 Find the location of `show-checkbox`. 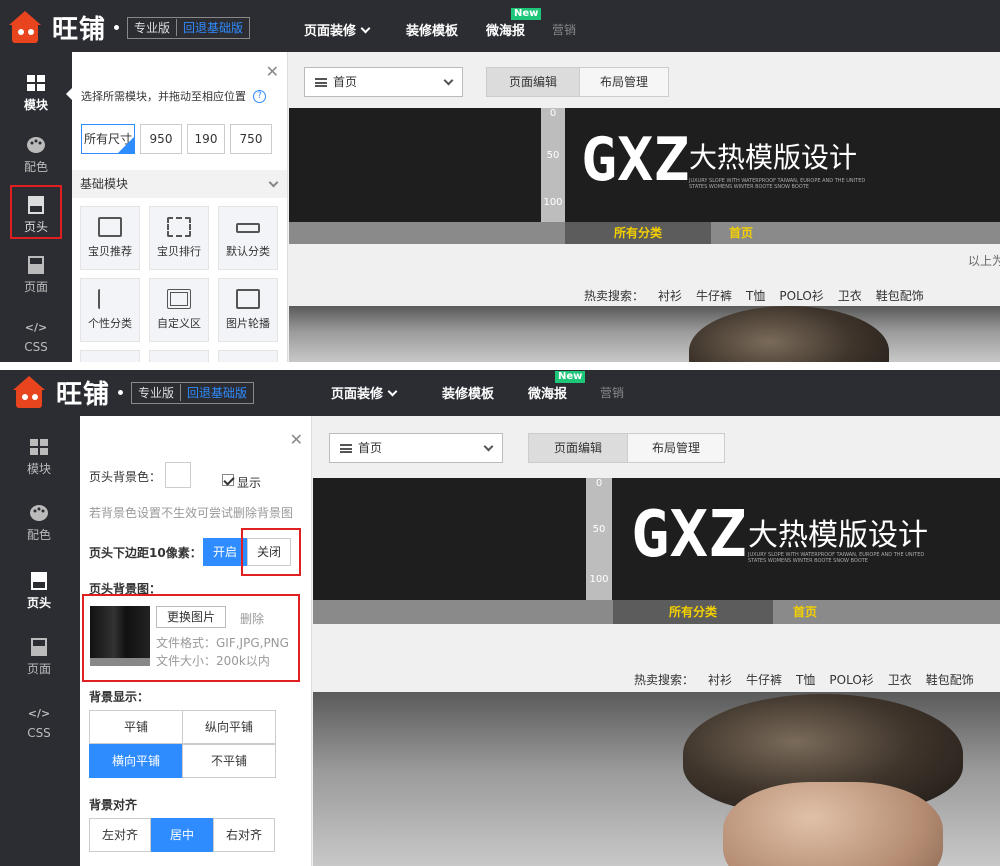

show-checkbox is located at coordinates (228, 480).